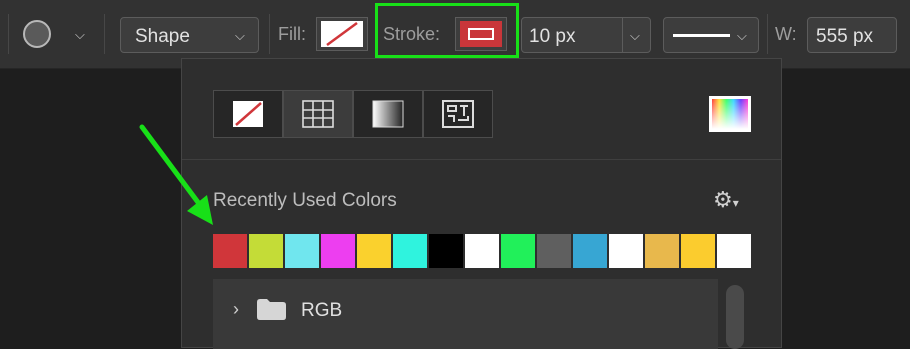 This screenshot has height=349, width=910. Describe the element at coordinates (292, 34) in the screenshot. I see `fill-label: Fill:` at that location.